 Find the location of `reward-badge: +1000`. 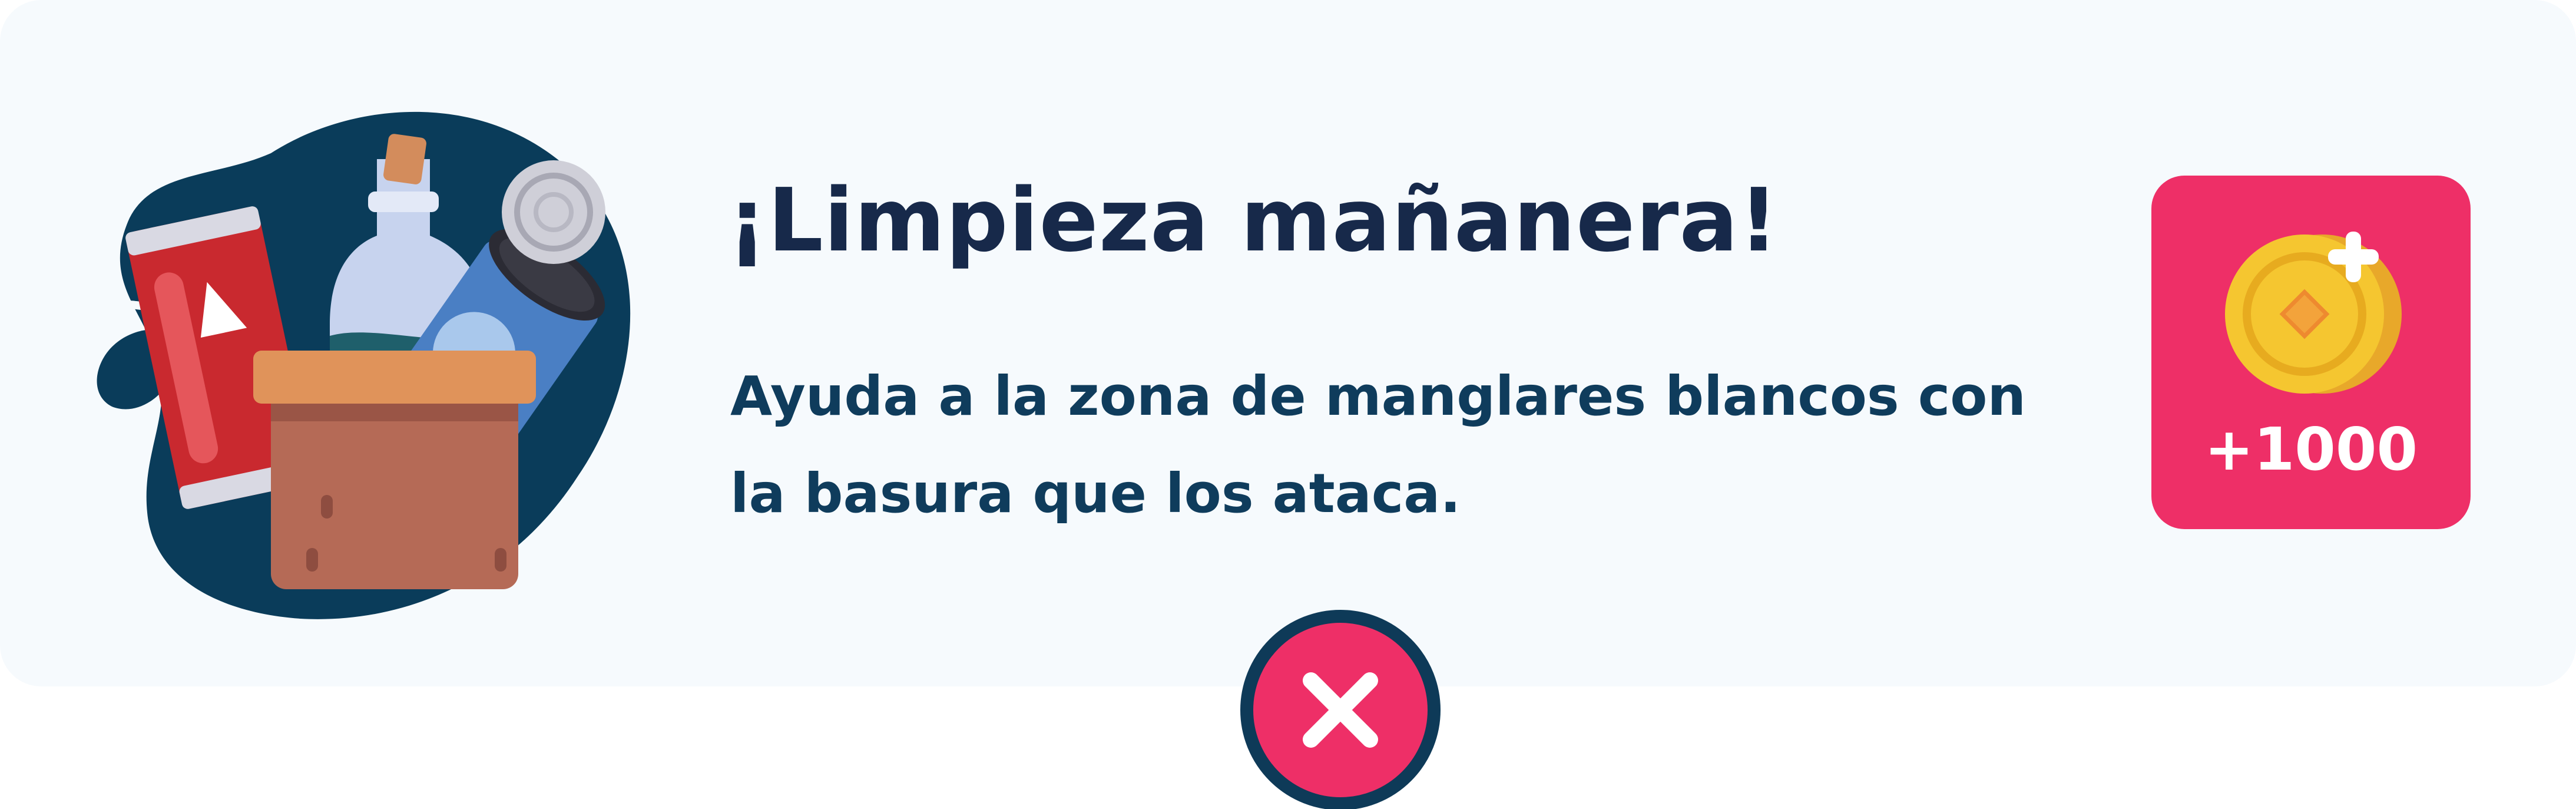

reward-badge: +1000 is located at coordinates (2311, 352).